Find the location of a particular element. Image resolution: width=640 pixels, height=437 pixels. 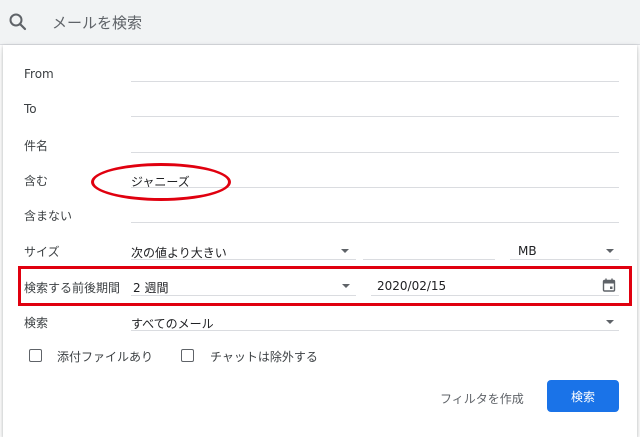

exclude-chats-label: チャットは除外する is located at coordinates (264, 356).